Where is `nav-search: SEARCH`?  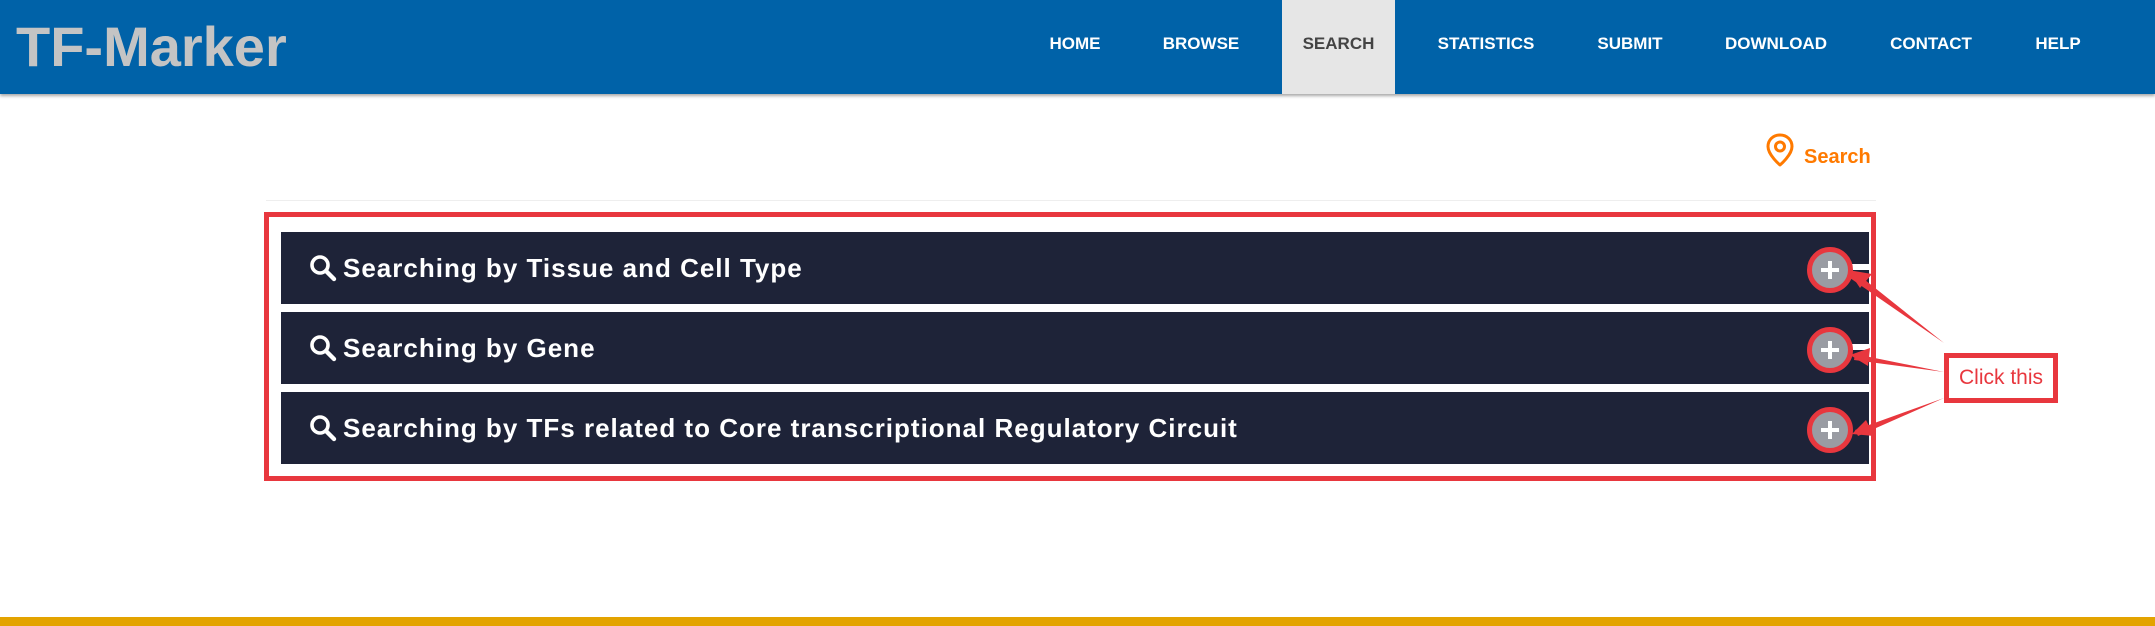 nav-search: SEARCH is located at coordinates (1338, 47).